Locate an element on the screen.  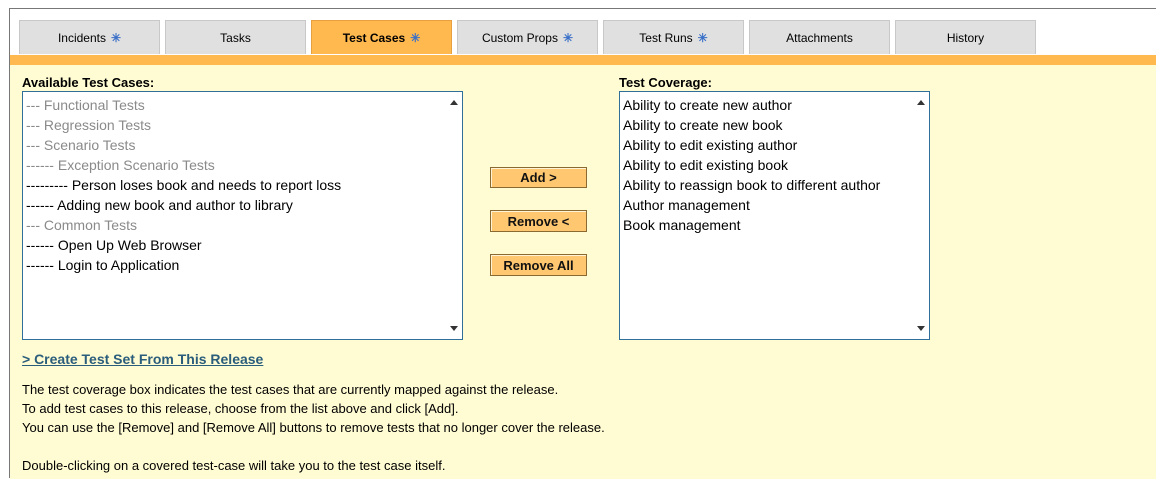
tab-custom-props: Custom Props ✳ is located at coordinates (527, 37).